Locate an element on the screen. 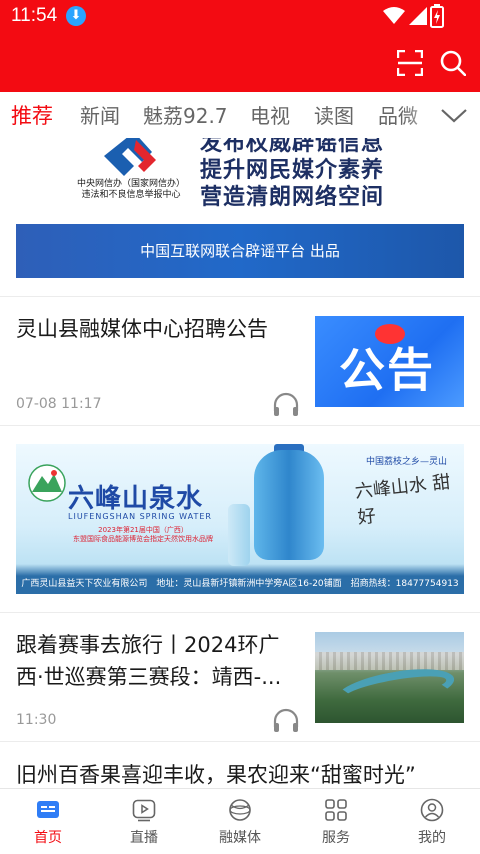 The image size is (480, 854). tab-fade is located at coordinates (424, 115).